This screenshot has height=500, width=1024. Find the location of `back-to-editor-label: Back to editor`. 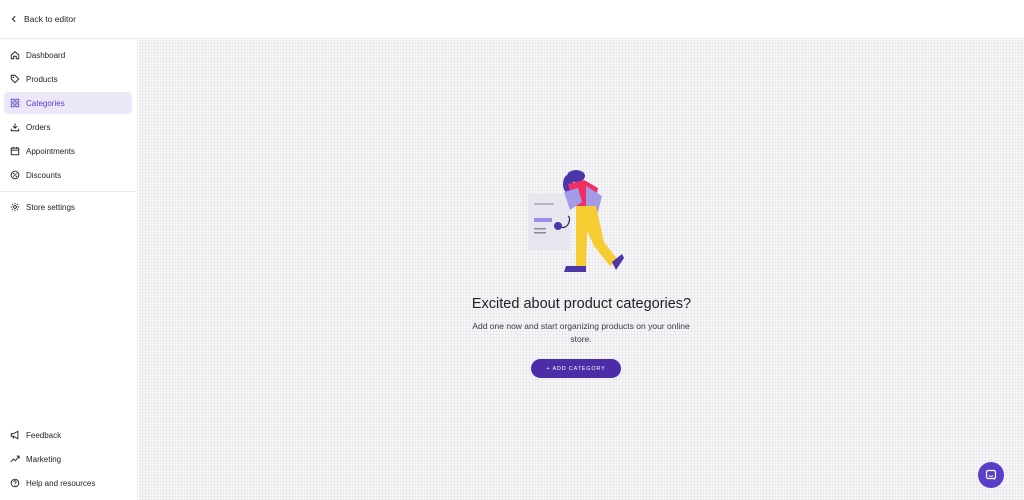

back-to-editor-label: Back to editor is located at coordinates (50, 19).